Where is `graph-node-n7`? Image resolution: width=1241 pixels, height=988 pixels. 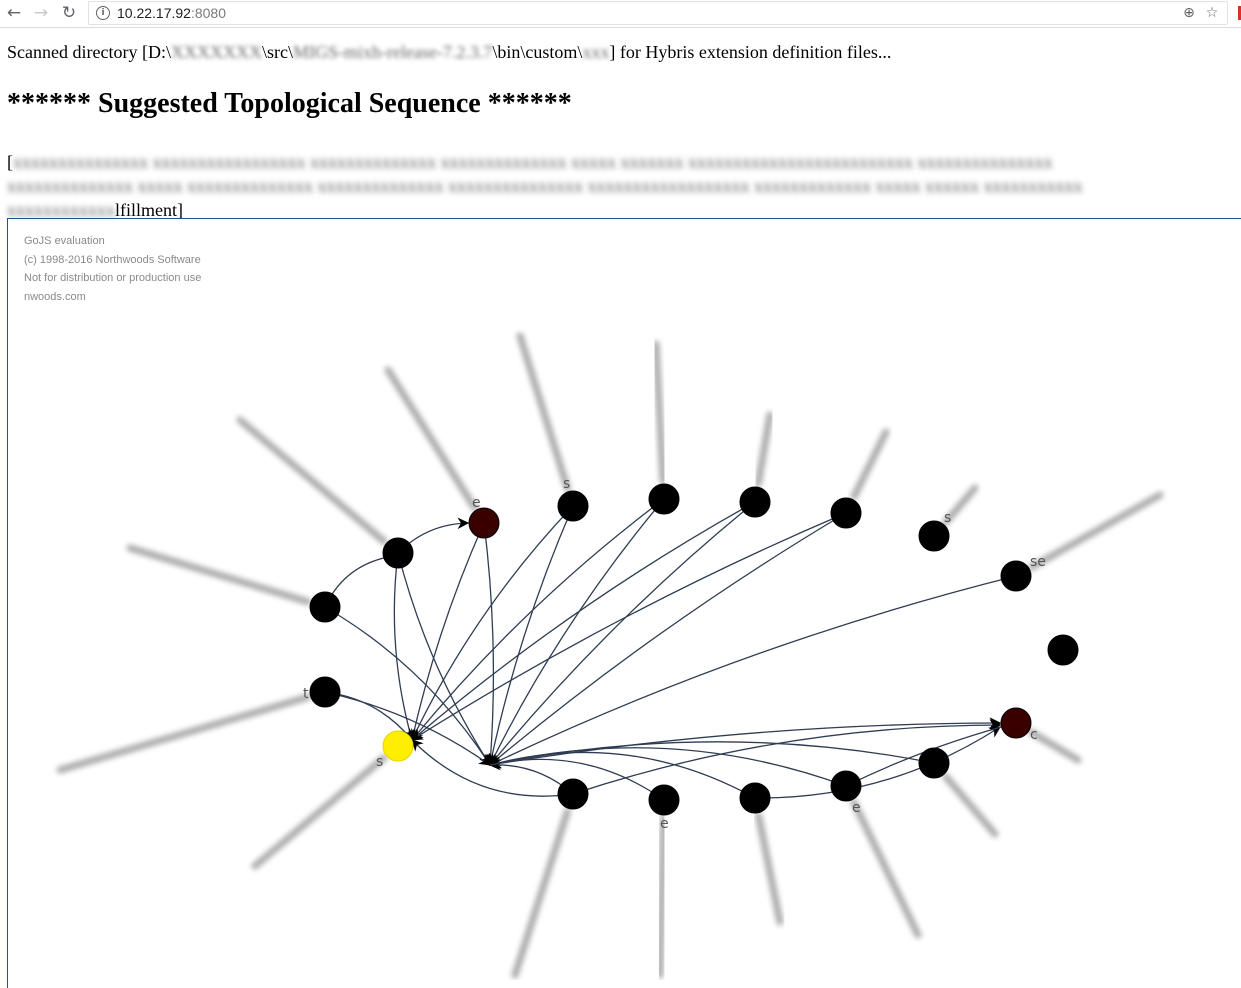
graph-node-n7 is located at coordinates (846, 513).